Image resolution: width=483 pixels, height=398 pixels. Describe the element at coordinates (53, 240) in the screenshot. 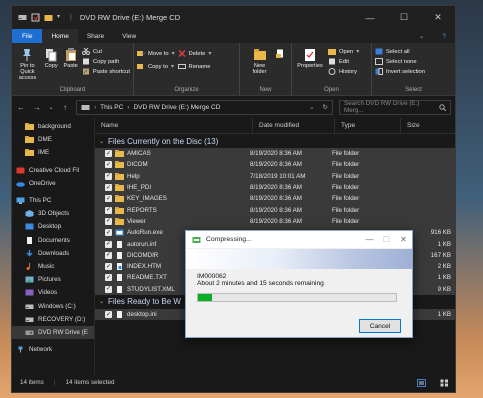

I see `sidebar-item: Documents` at that location.